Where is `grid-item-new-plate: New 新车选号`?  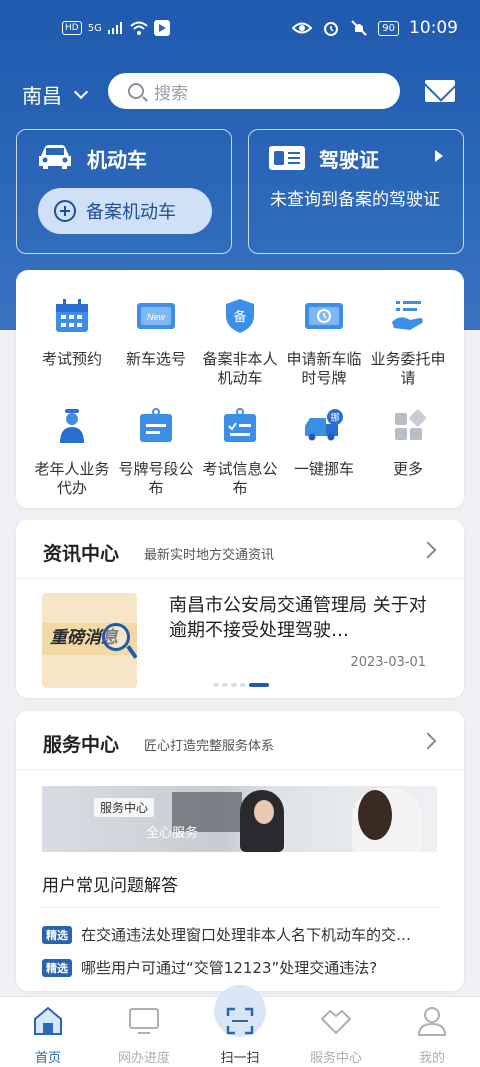
grid-item-new-plate: New 新车选号 is located at coordinates (156, 333).